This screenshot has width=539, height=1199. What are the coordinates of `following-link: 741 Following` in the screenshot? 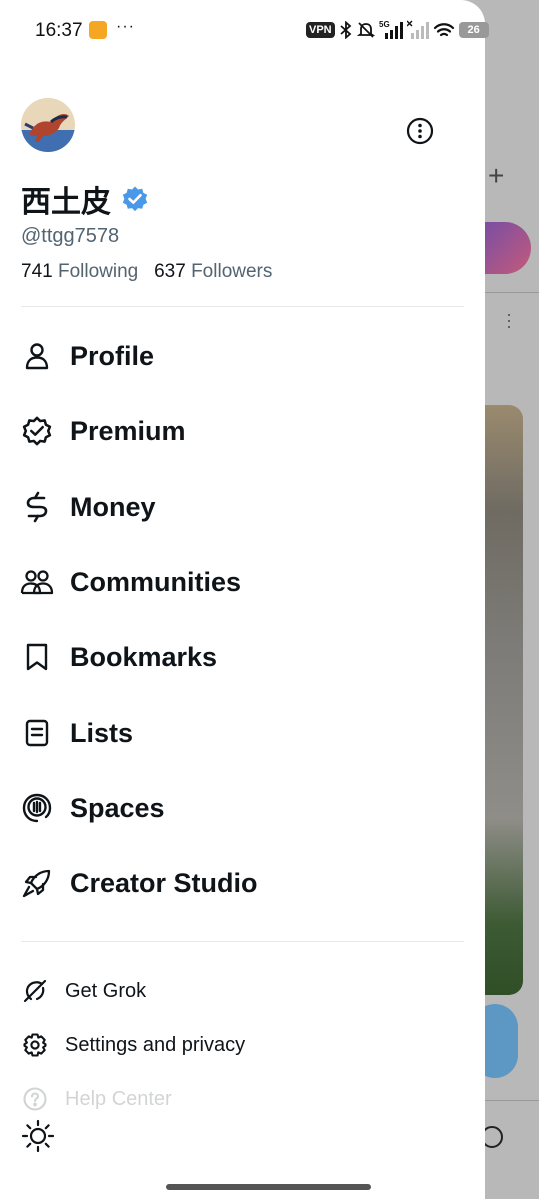 It's located at (79, 271).